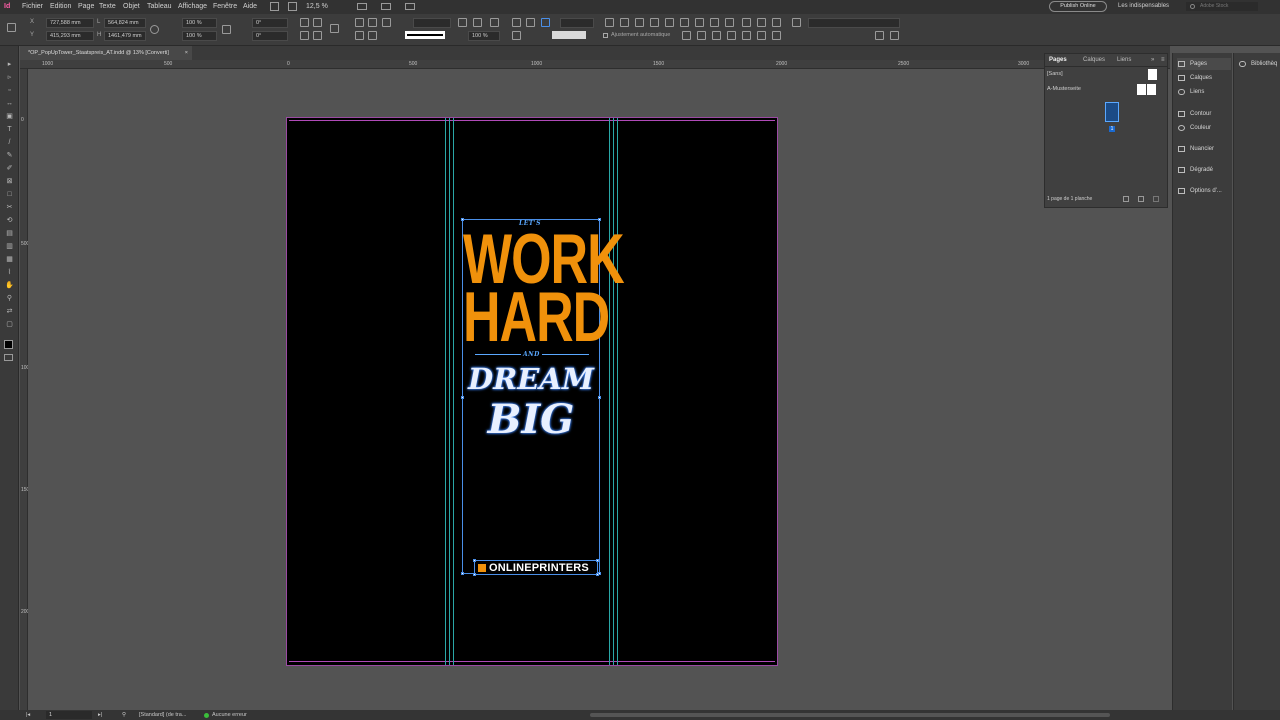 This screenshot has height=720, width=1280. I want to click on tab-calques: Calques, so click(1094, 60).